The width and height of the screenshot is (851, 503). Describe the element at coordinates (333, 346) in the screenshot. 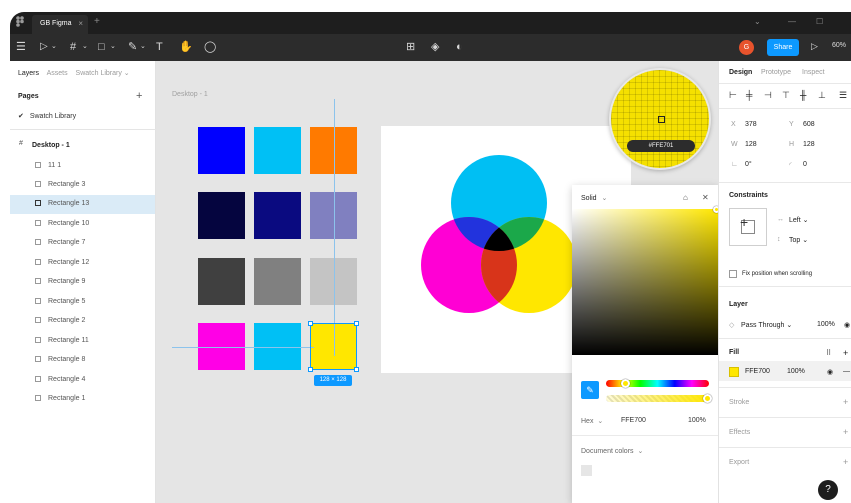

I see `selection-box` at that location.